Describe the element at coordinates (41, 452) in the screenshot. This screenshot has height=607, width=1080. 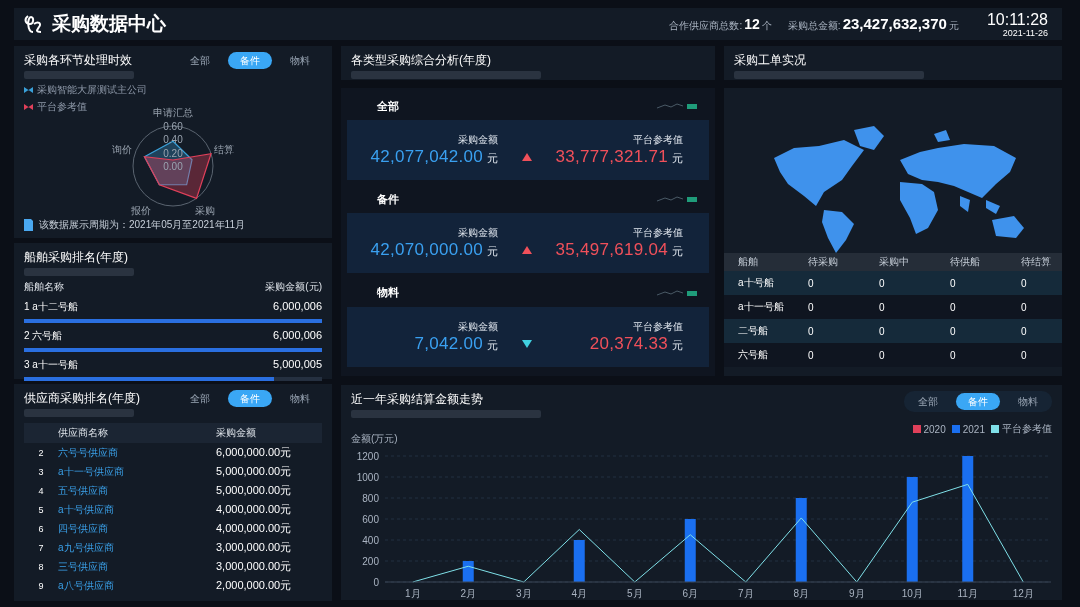
I see `rank-number: 2` at that location.